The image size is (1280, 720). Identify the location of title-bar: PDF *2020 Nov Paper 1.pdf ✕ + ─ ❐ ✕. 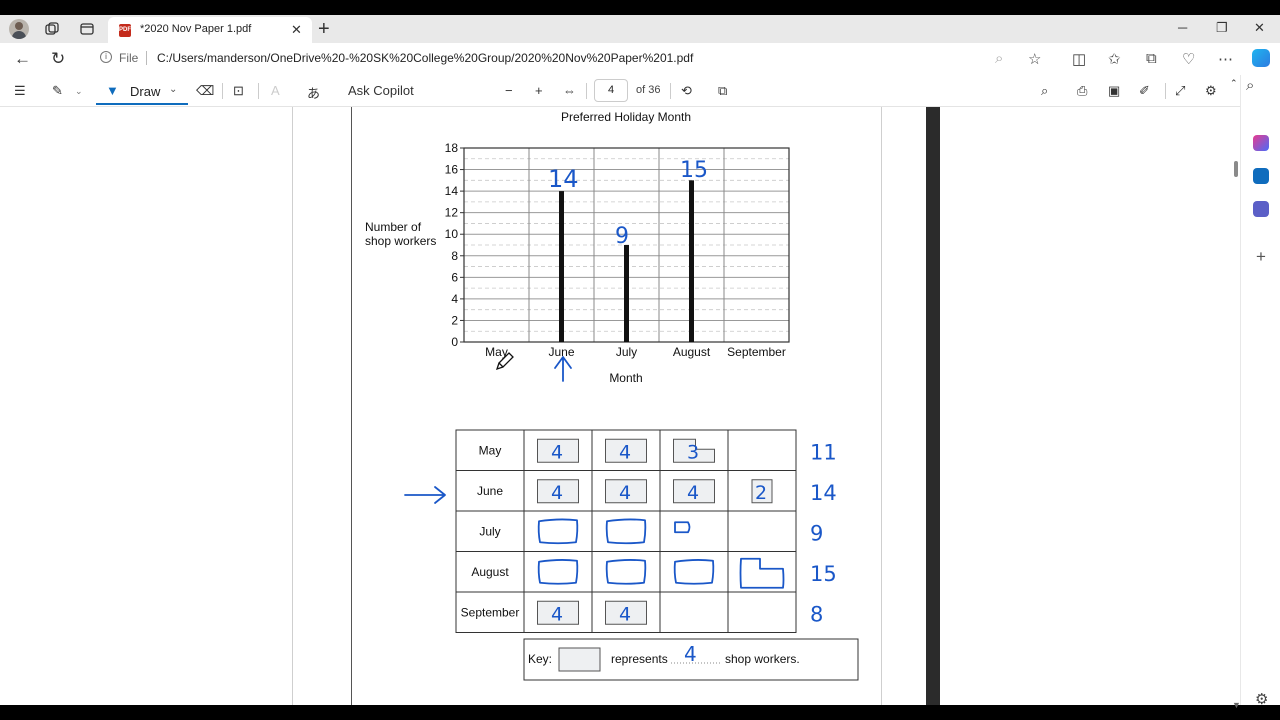
(640, 29).